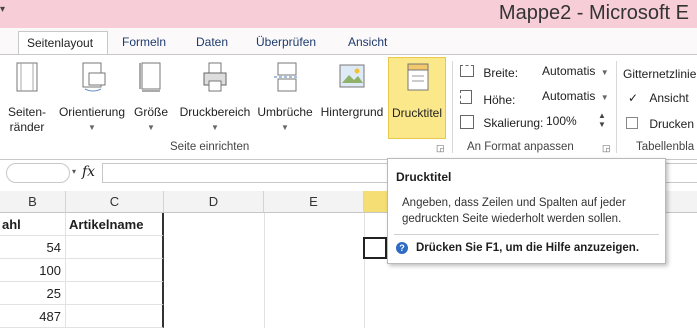  Describe the element at coordinates (215, 77) in the screenshot. I see `printer-icon` at that location.